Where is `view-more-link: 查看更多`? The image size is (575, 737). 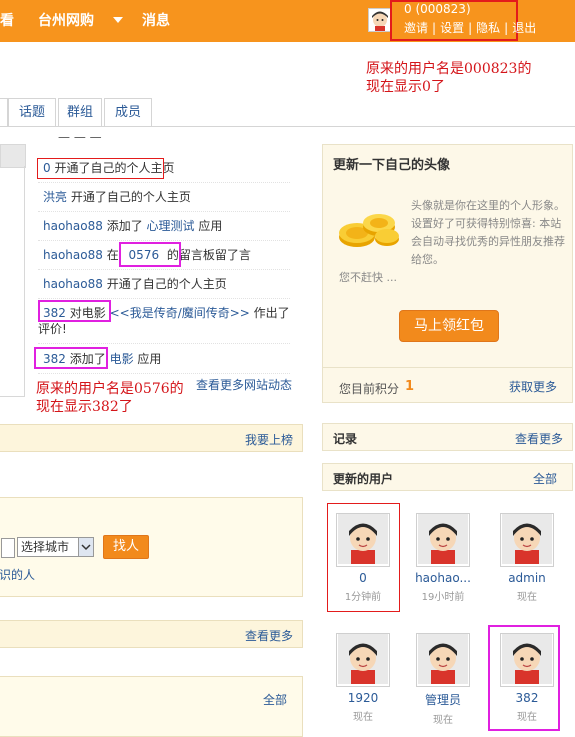
view-more-link: 查看更多 is located at coordinates (269, 635).